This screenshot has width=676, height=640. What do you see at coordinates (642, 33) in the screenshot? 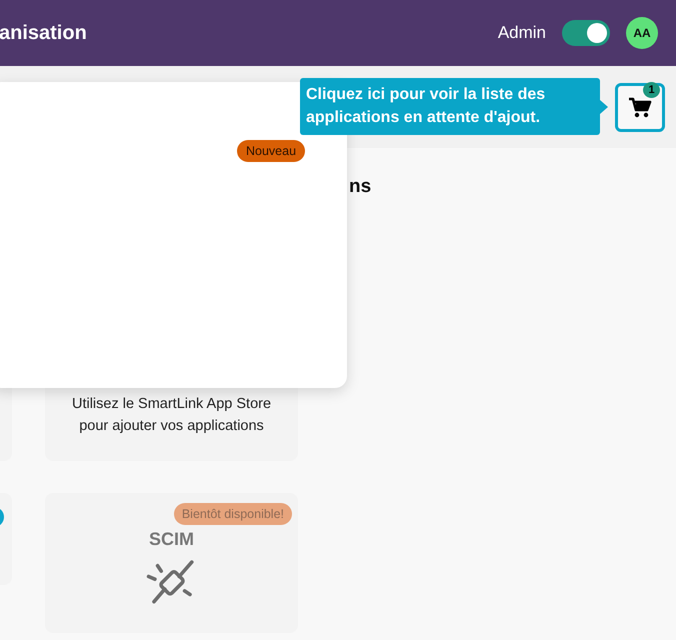
I see `user-avatar: AA` at bounding box center [642, 33].